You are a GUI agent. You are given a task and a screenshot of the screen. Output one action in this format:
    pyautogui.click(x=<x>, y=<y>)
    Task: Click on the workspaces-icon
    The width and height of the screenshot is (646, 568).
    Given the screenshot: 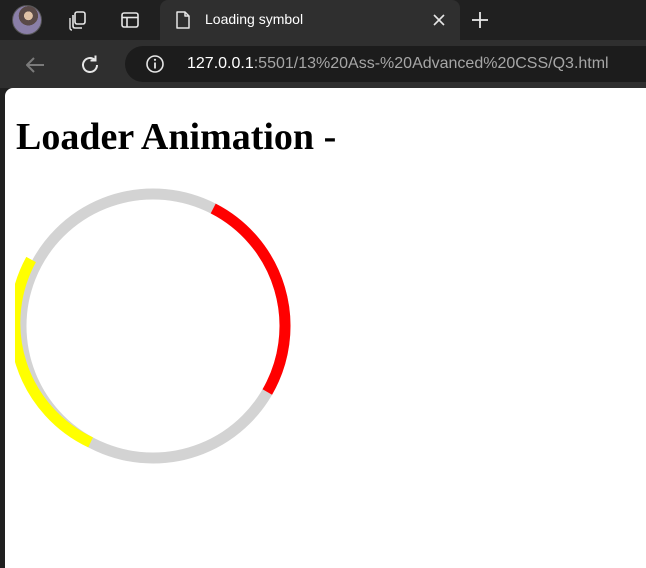 What is the action you would take?
    pyautogui.click(x=78, y=20)
    